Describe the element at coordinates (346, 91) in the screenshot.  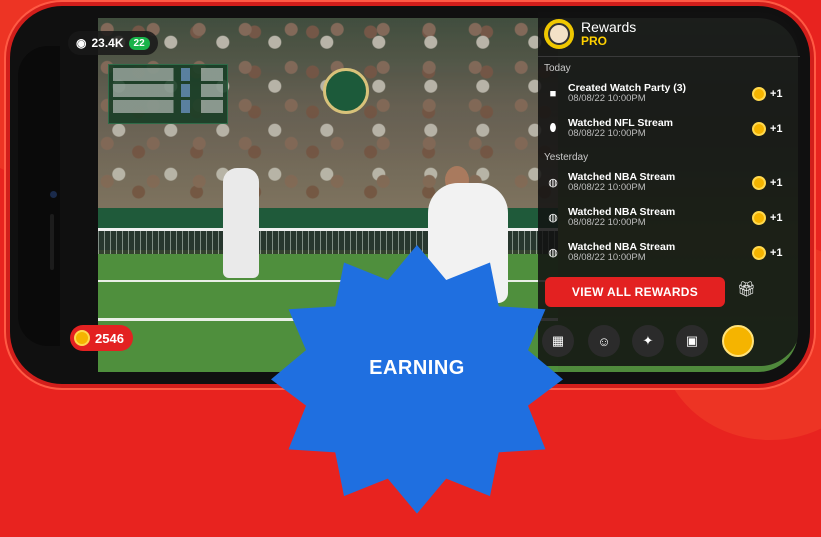
I see `wimbledon-clock` at that location.